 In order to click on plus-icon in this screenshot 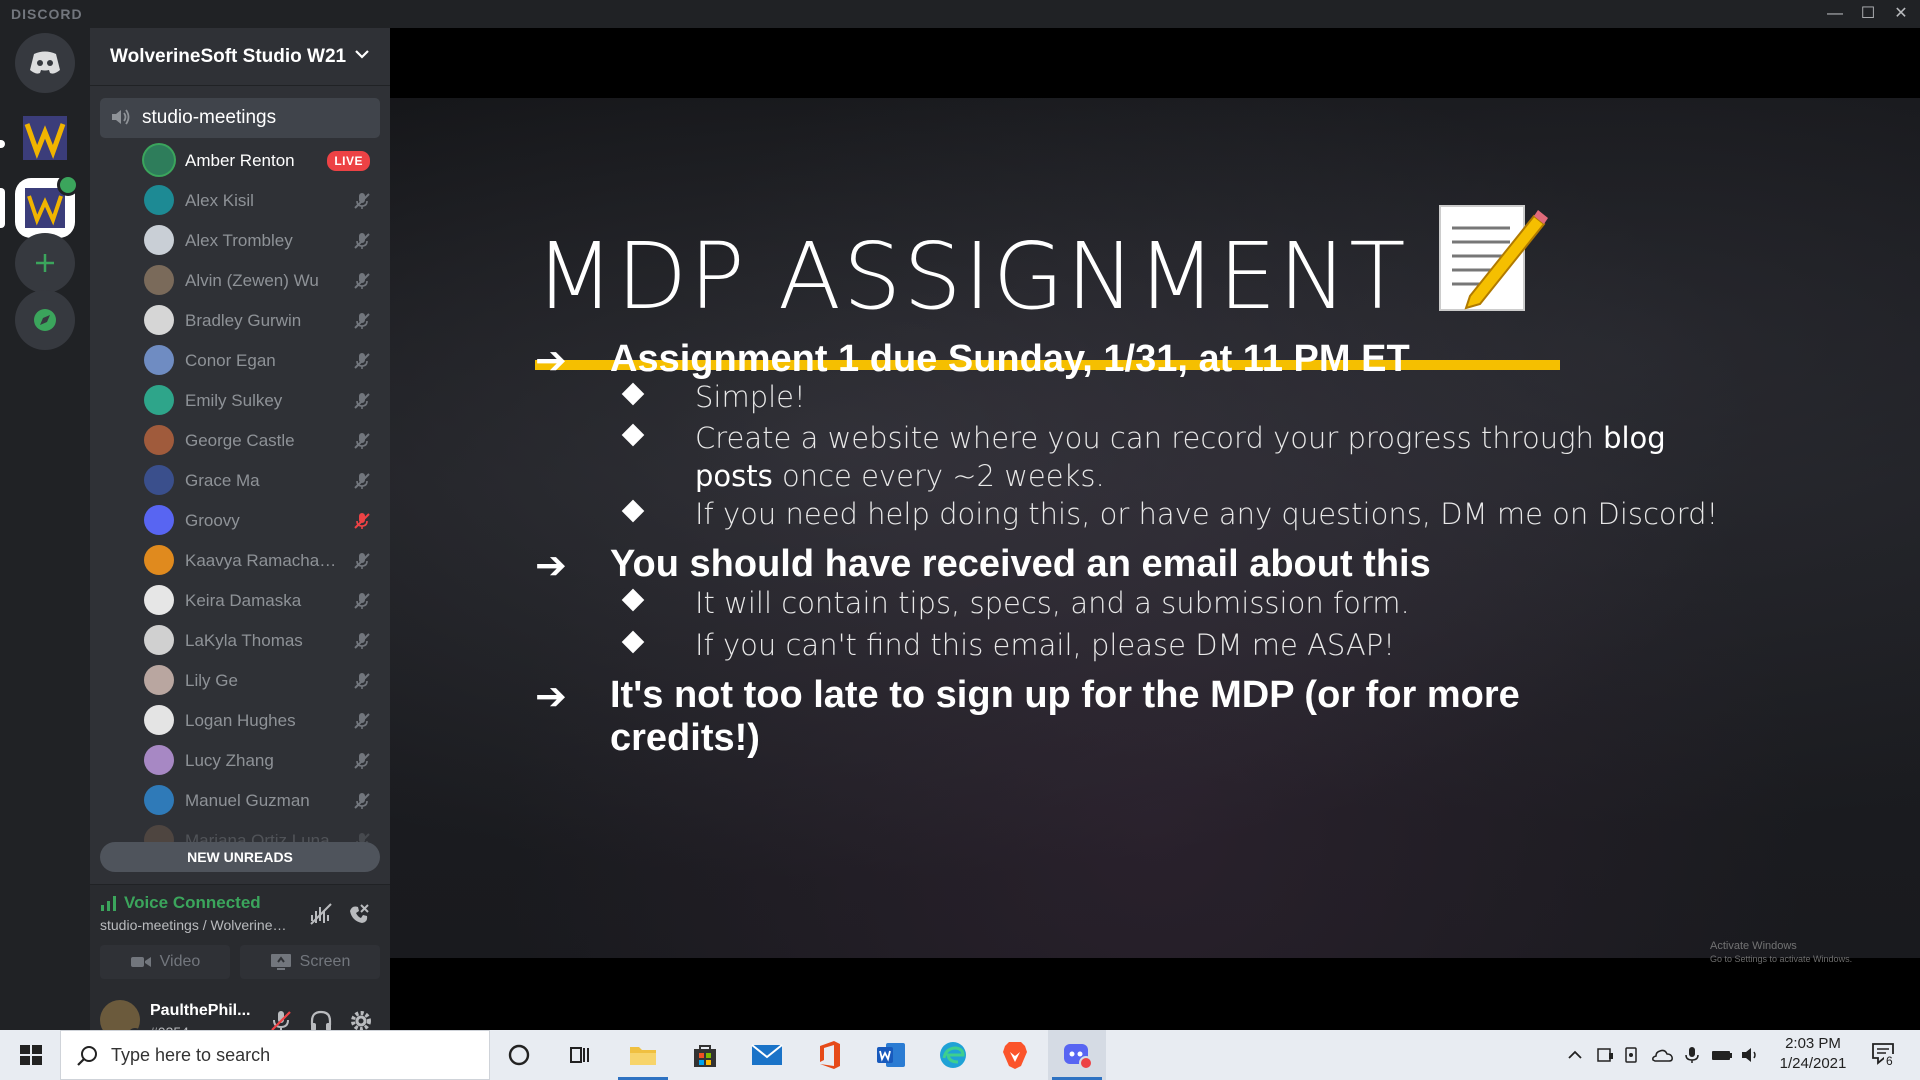, I will do `click(45, 263)`.